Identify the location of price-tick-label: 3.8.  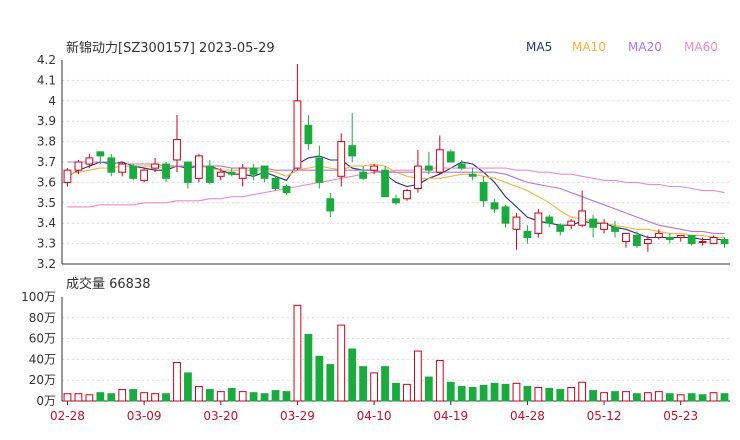
(46, 142).